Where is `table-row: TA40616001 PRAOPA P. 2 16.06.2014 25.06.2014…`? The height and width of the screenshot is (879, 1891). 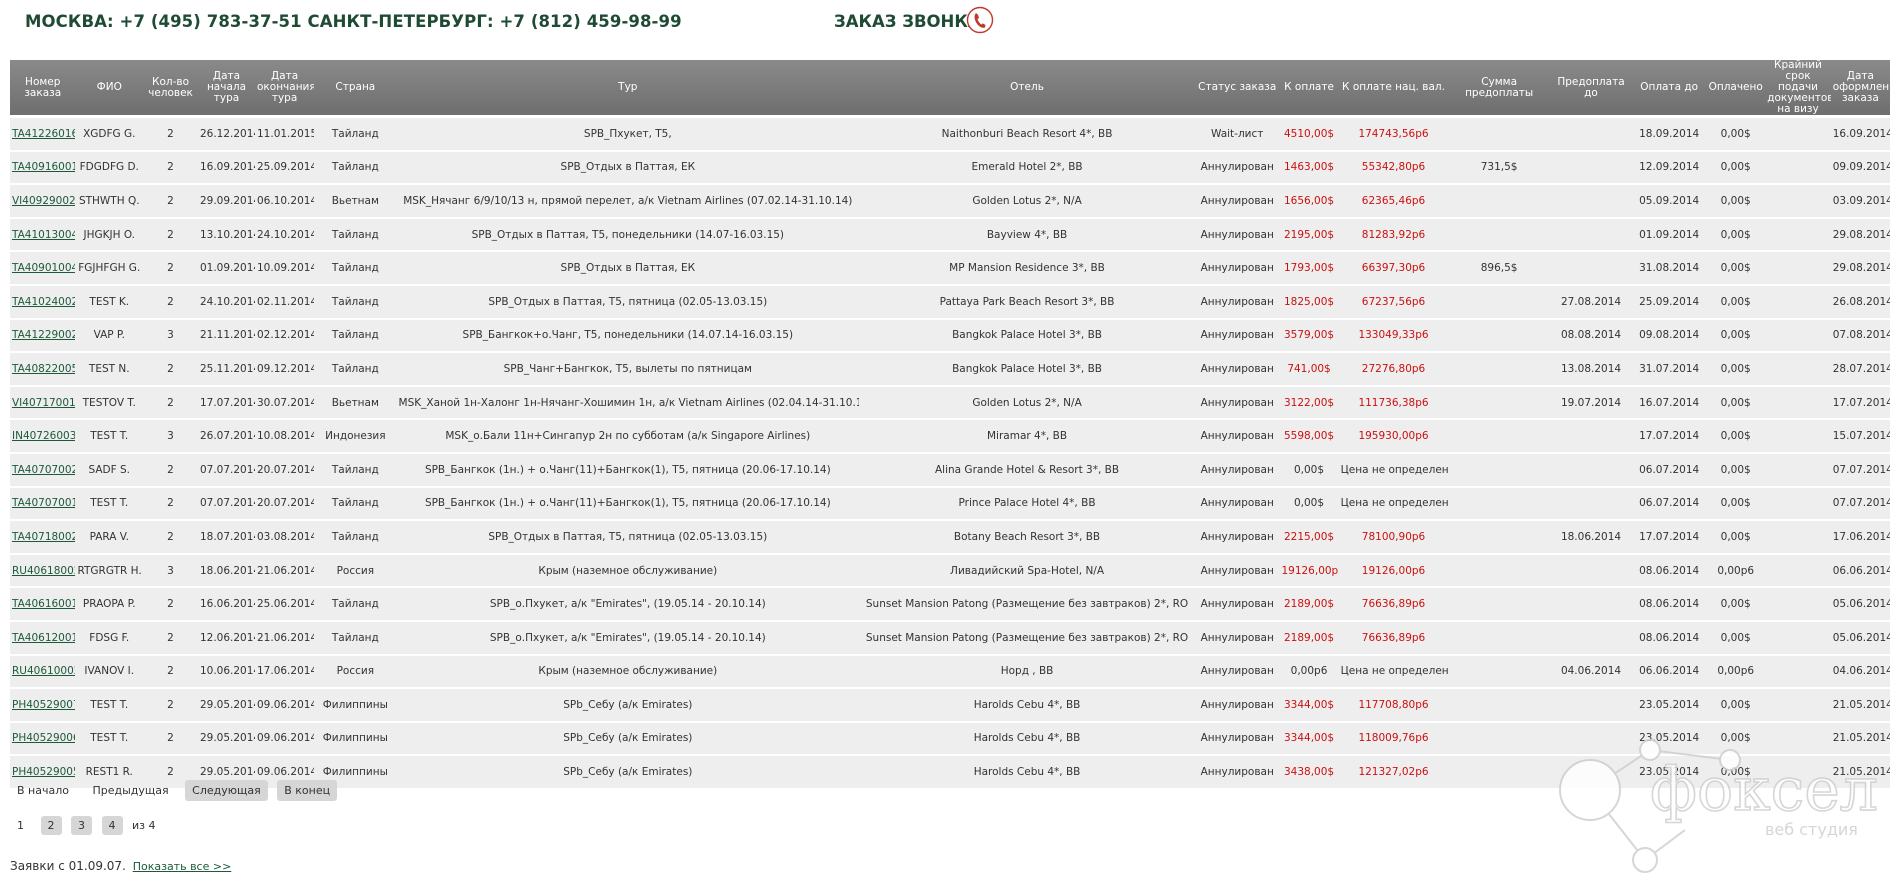
table-row: TA40616001 PRAOPA P. 2 16.06.2014 25.06.2014… is located at coordinates (950, 604).